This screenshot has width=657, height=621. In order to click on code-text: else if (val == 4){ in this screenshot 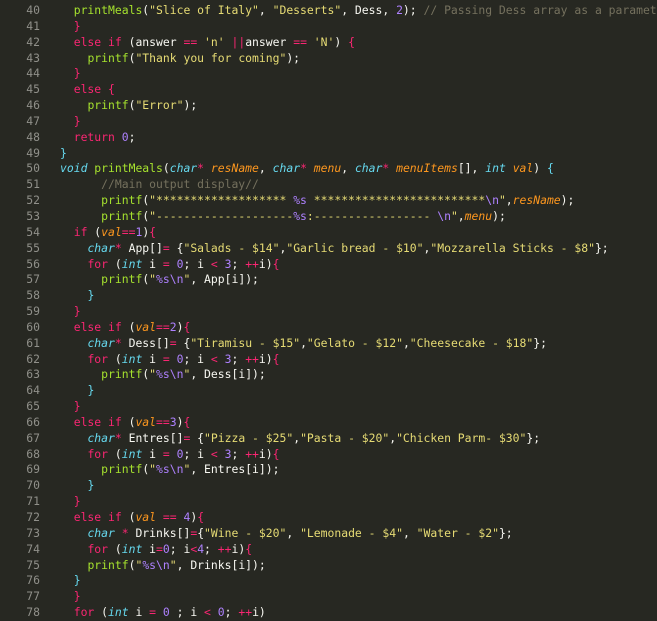, I will do `click(132, 518)`.